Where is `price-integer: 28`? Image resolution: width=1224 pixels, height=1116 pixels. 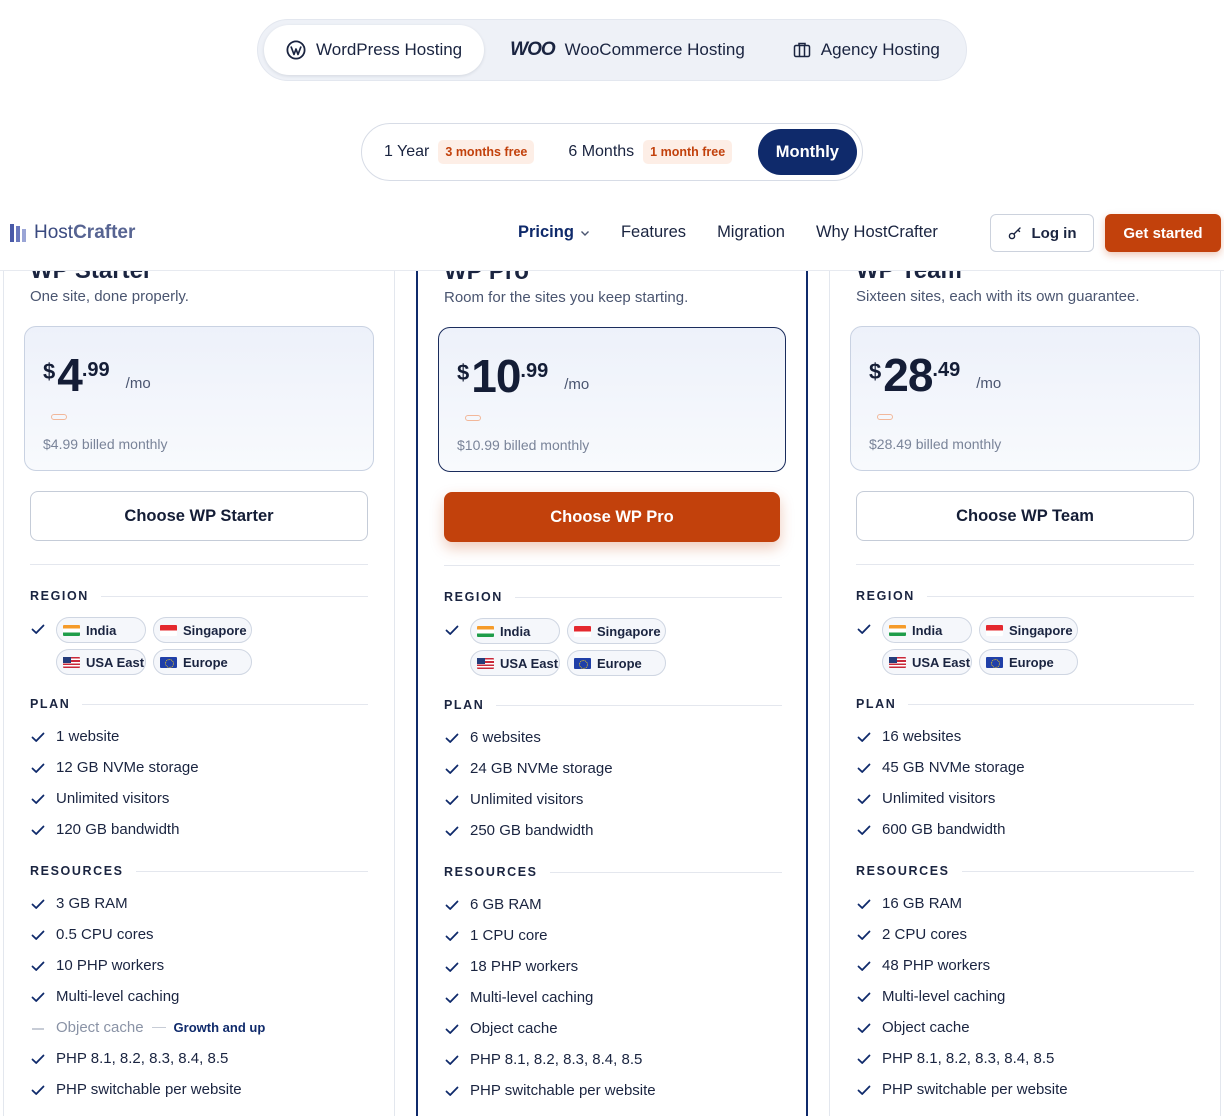
price-integer: 28 is located at coordinates (908, 375).